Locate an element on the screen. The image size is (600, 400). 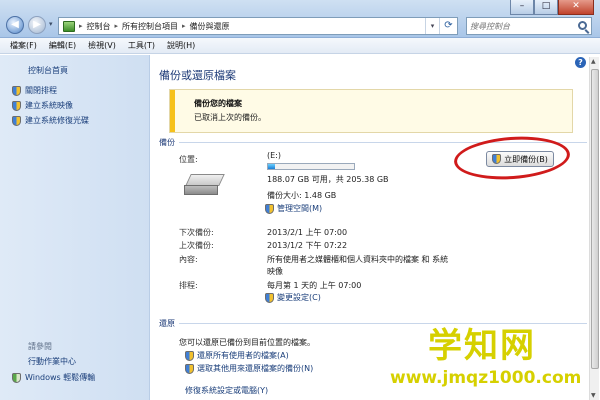
location-value: (E:) is located at coordinates (274, 155).